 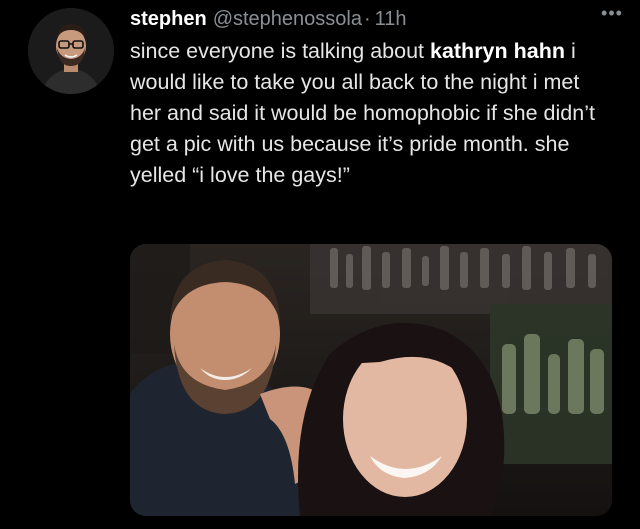 I want to click on display-name: stephen, so click(x=168, y=19).